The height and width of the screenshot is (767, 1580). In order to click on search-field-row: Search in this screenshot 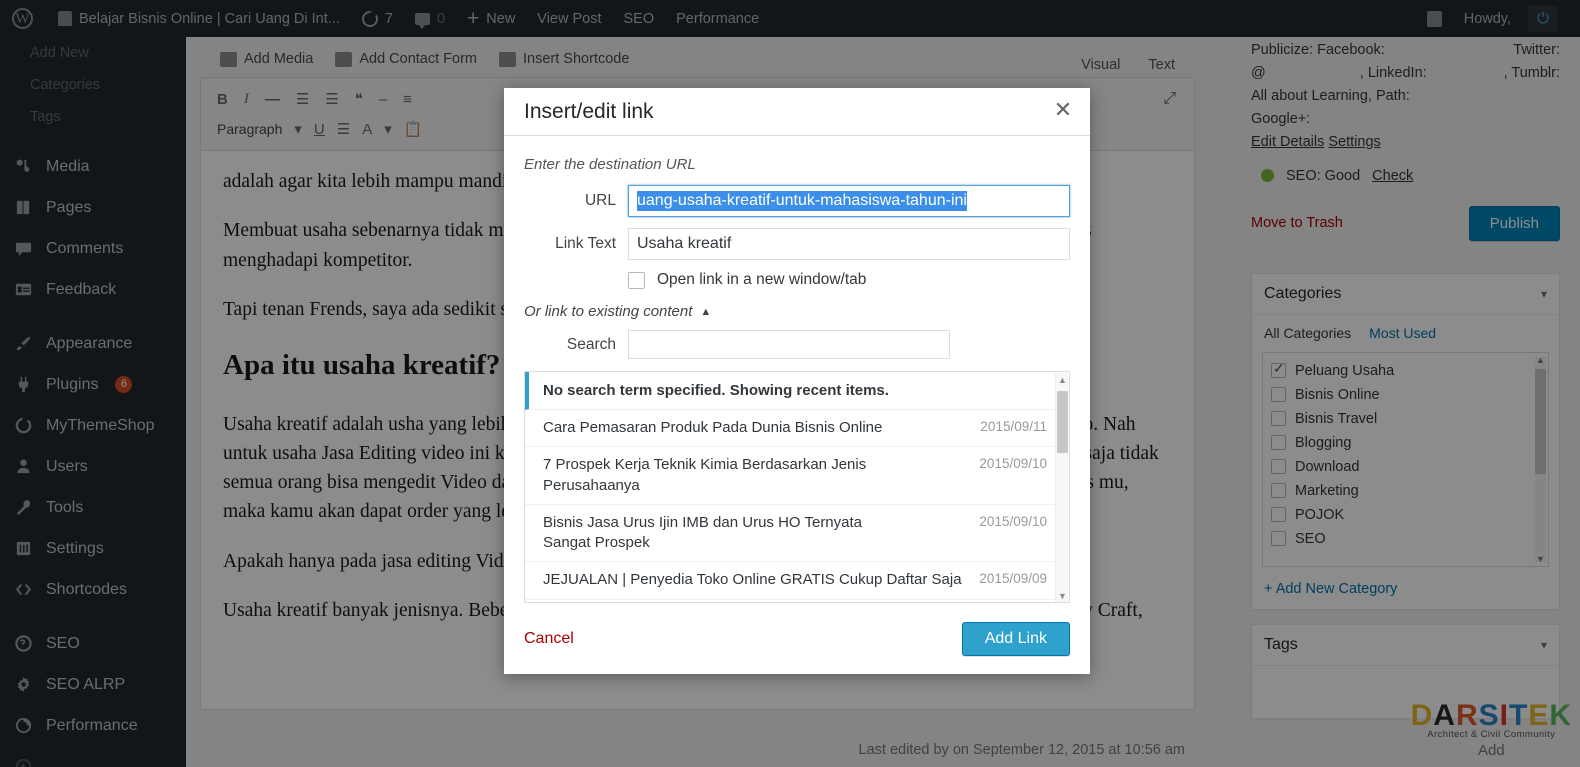, I will do `click(797, 344)`.